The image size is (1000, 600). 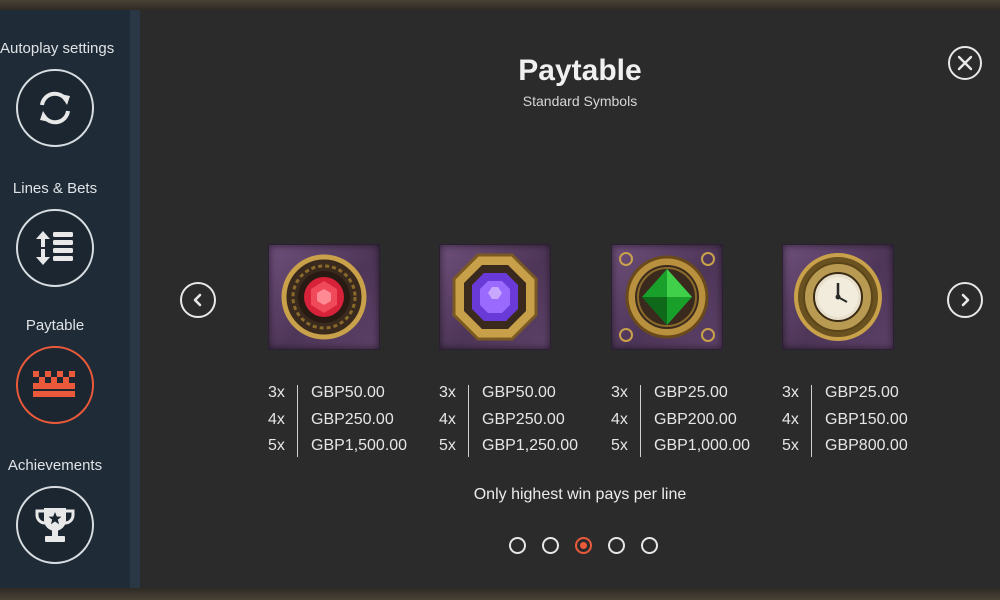 What do you see at coordinates (359, 445) in the screenshot?
I see `pay-amount: GBP1,500.00` at bounding box center [359, 445].